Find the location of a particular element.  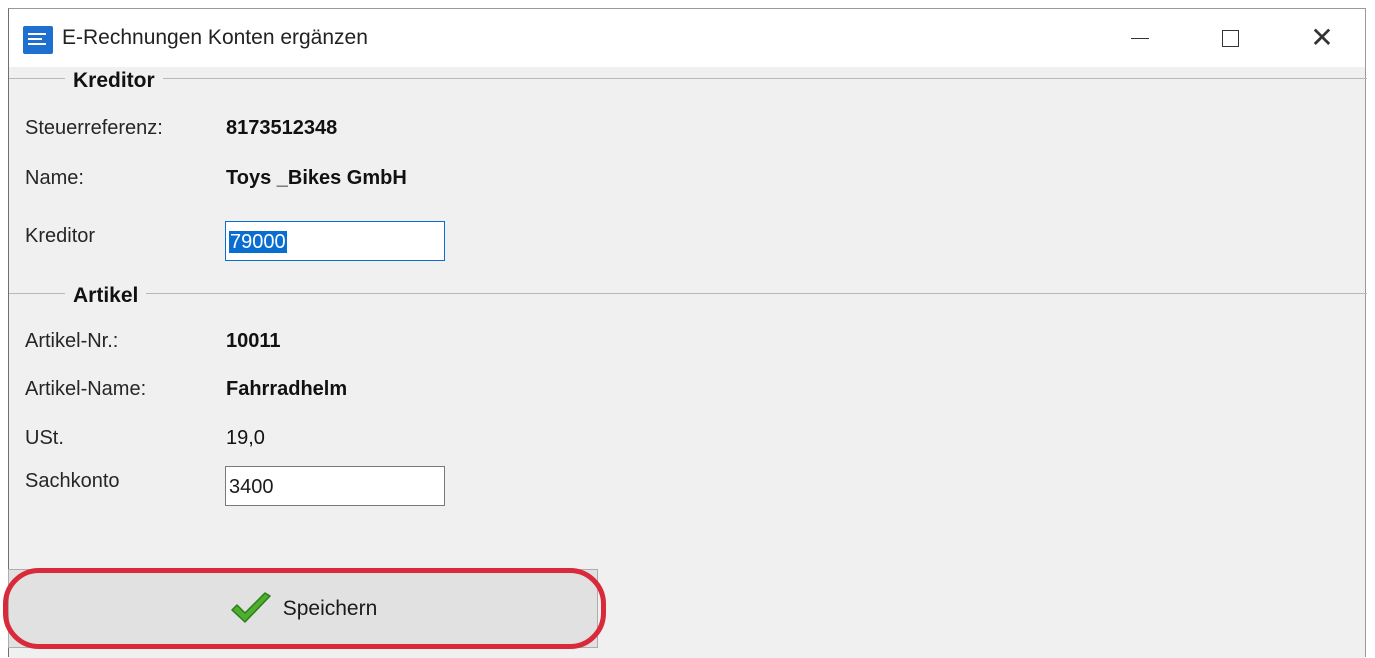

close-icon: ✕ is located at coordinates (1322, 37).